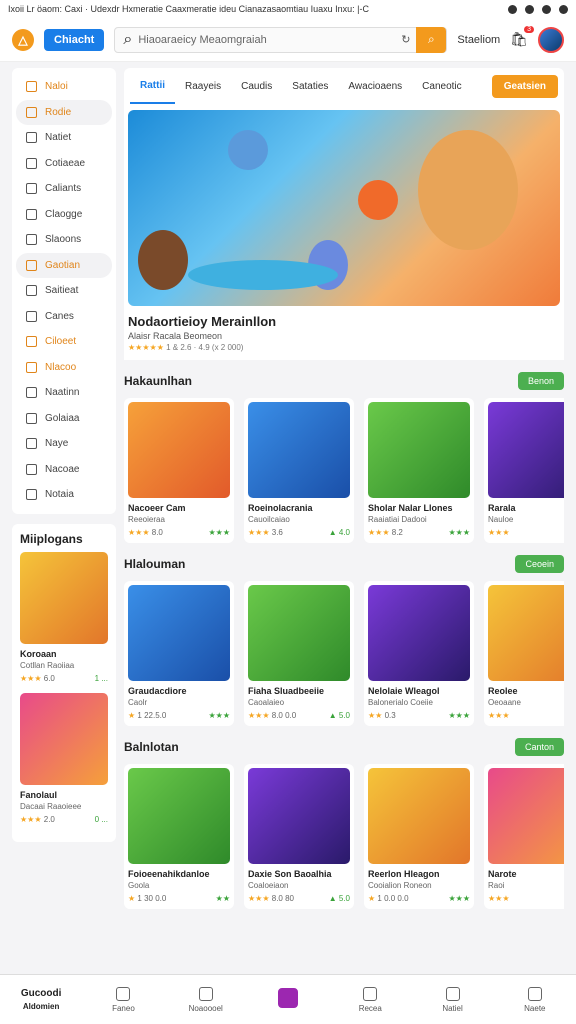  Describe the element at coordinates (282, 898) in the screenshot. I see `game-rating: 8.0 80` at that location.